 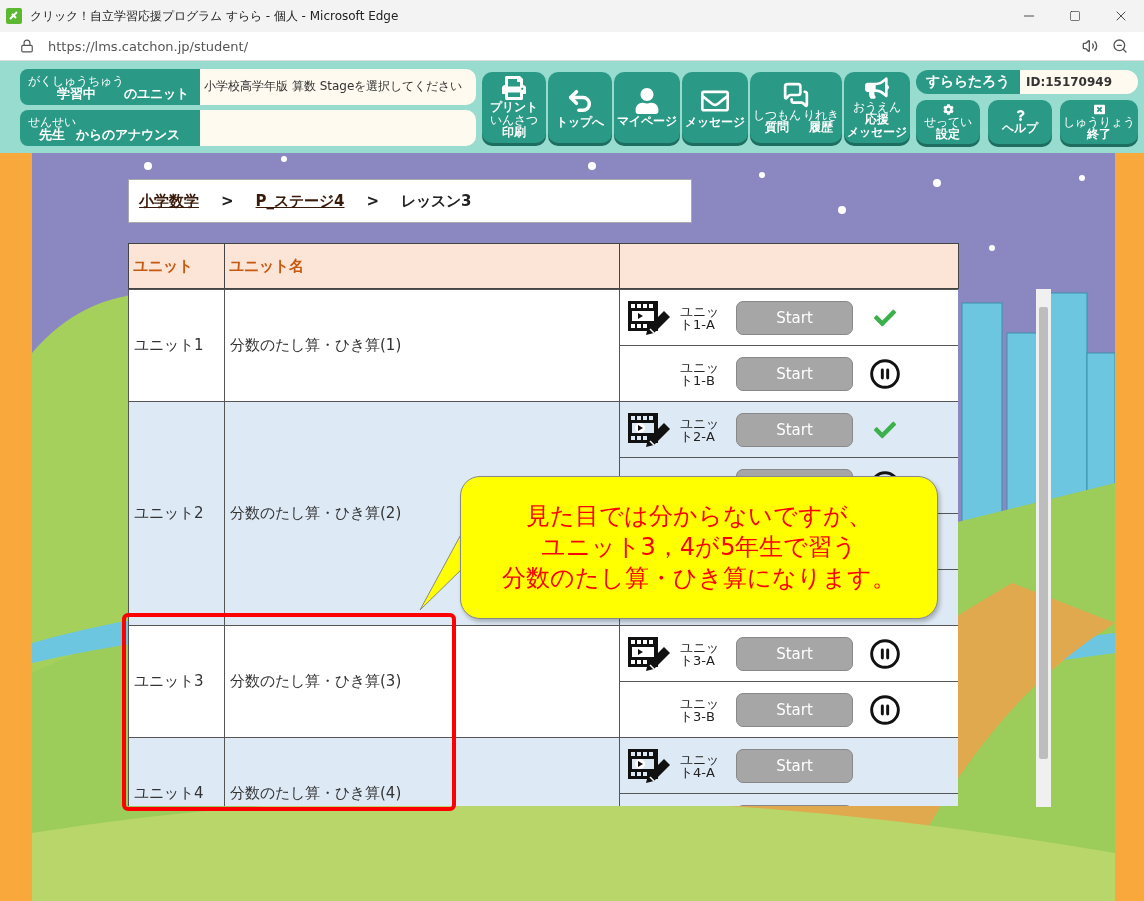 What do you see at coordinates (27, 46) in the screenshot?
I see `lock-icon` at bounding box center [27, 46].